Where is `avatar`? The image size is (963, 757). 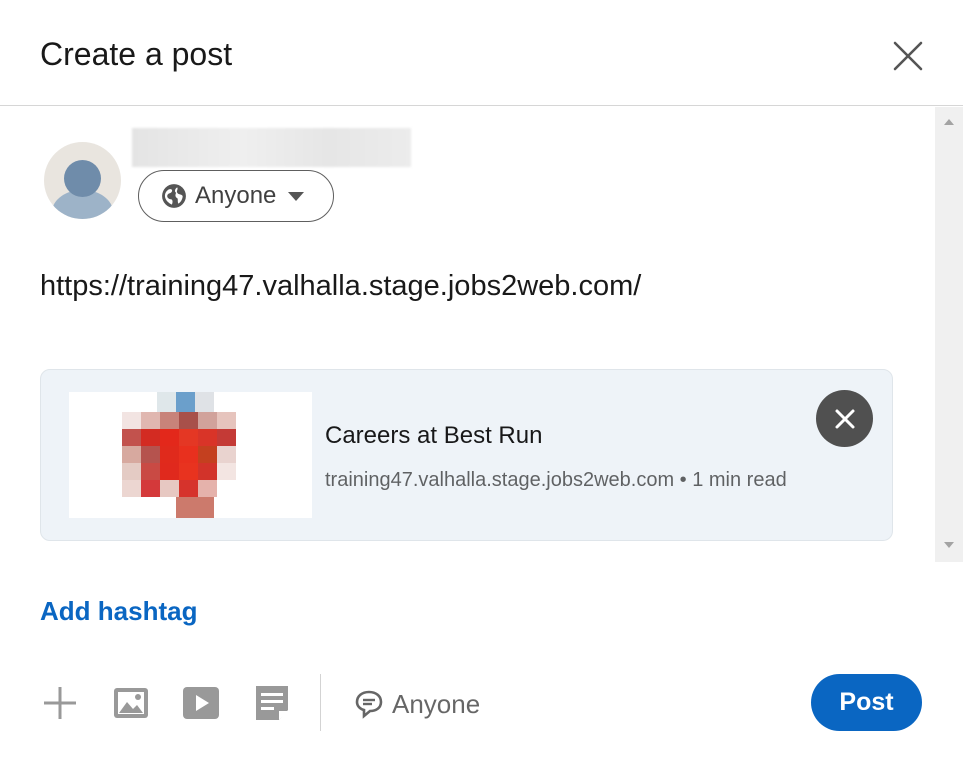
avatar is located at coordinates (82, 180).